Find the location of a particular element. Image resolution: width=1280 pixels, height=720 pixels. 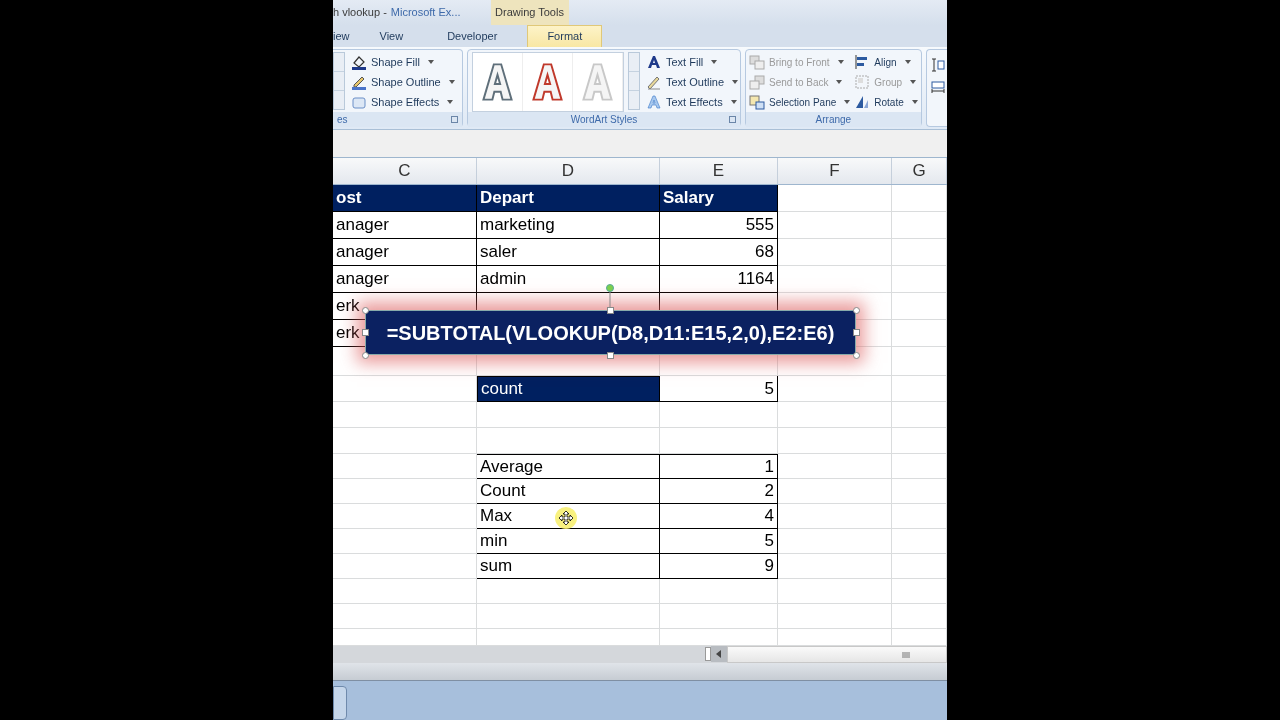

table-cell: 9 is located at coordinates (719, 566).